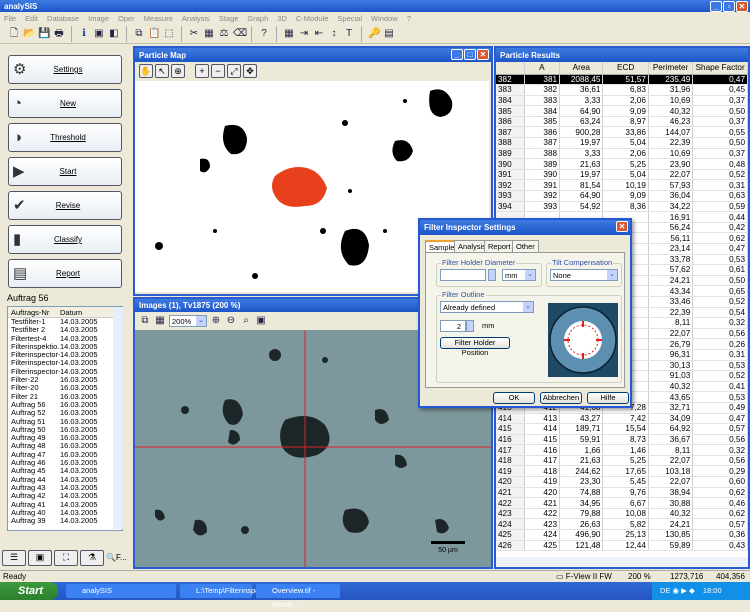 This screenshot has width=750, height=612. Describe the element at coordinates (234, 71) in the screenshot. I see `fit-icon: ⤢` at that location.